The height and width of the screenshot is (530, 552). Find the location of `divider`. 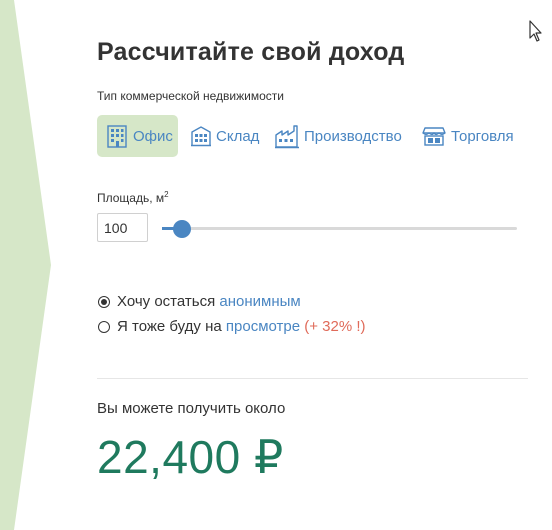

divider is located at coordinates (312, 378).